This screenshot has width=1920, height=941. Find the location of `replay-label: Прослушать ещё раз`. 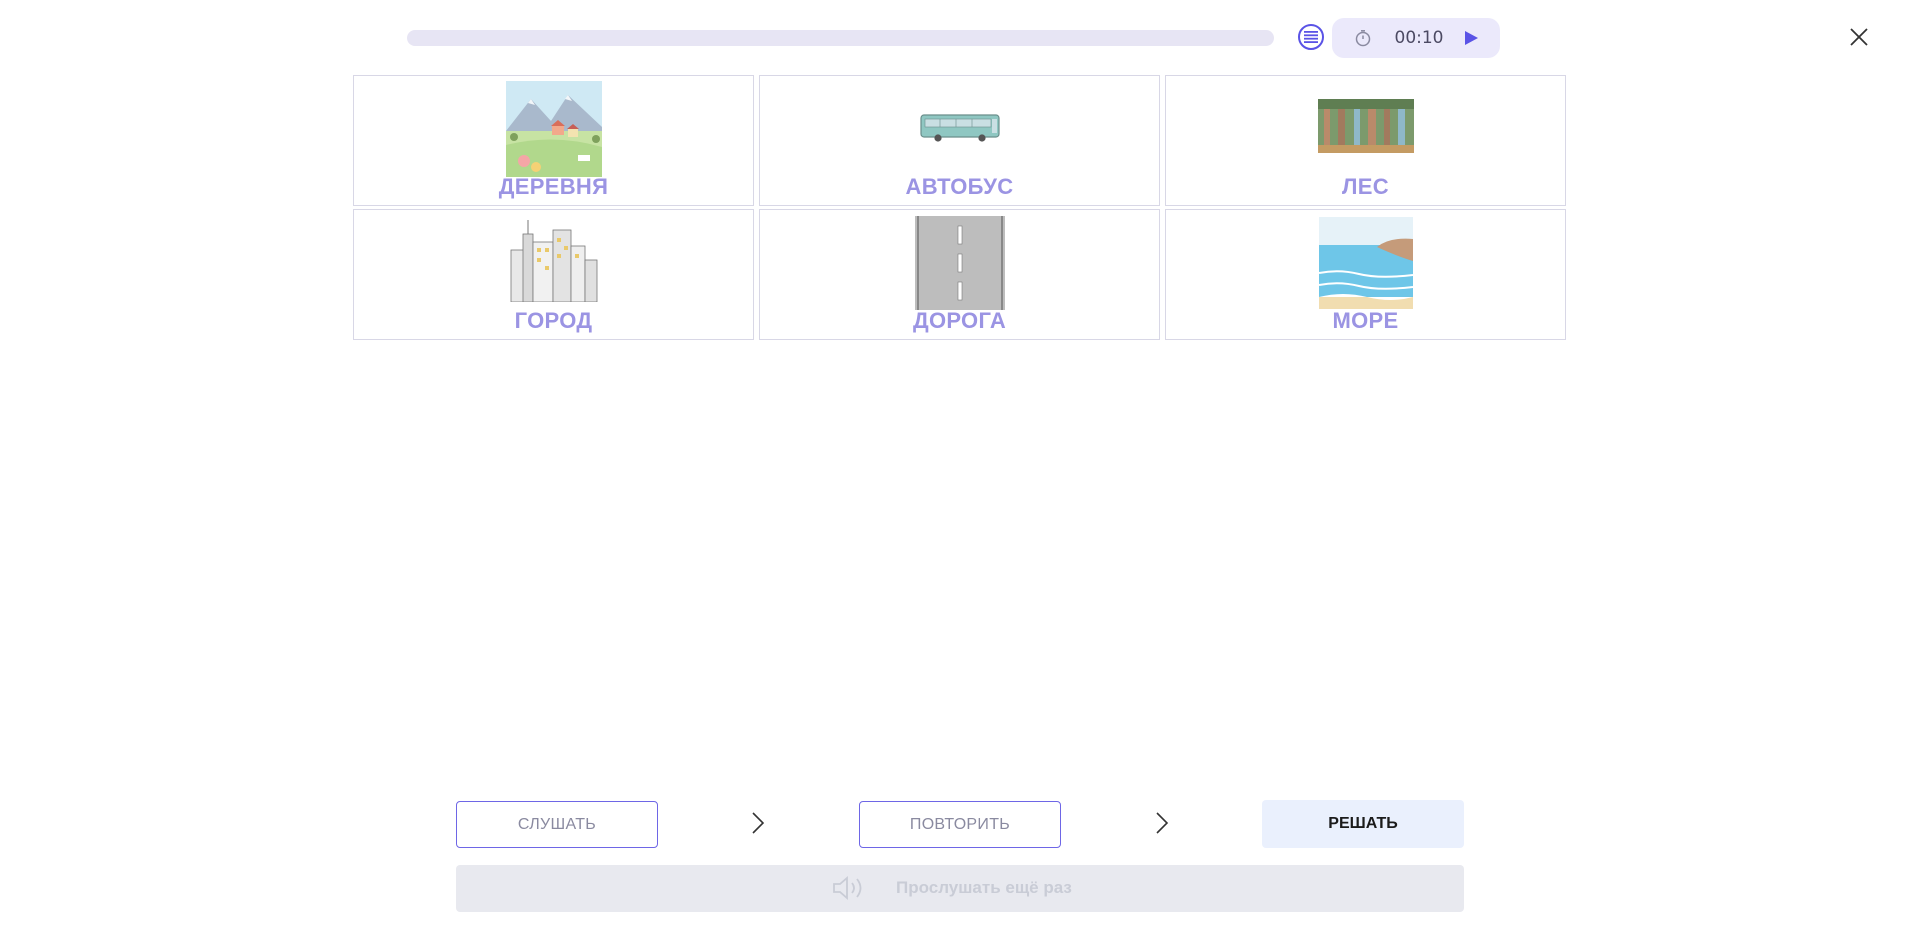

replay-label: Прослушать ещё раз is located at coordinates (984, 887).